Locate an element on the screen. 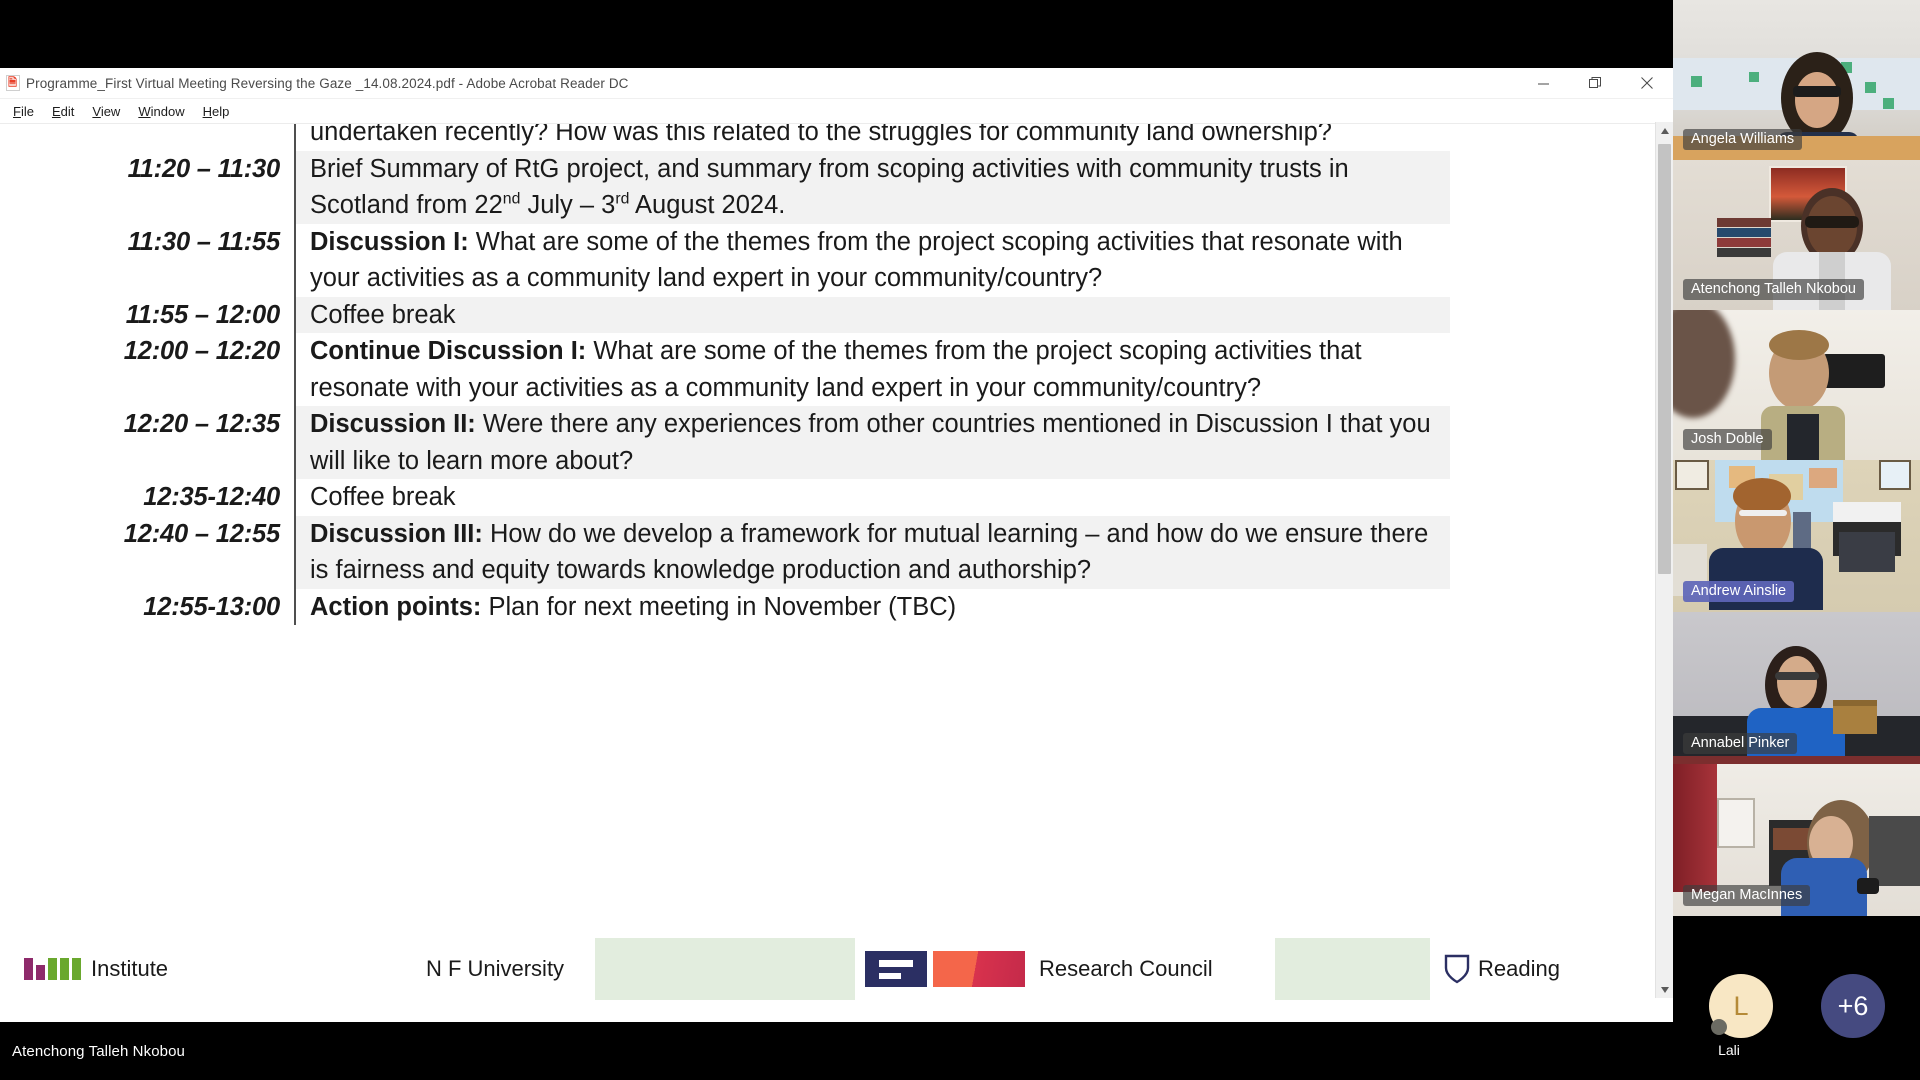 The width and height of the screenshot is (1920, 1080). video-tile-andrew-ainslie: Andrew Ainslie is located at coordinates (1796, 536).